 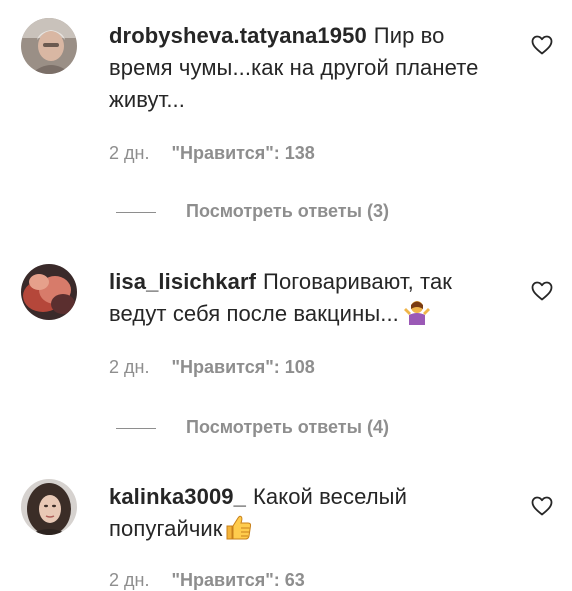 What do you see at coordinates (182, 281) in the screenshot?
I see `comment-username: lisa_lisichkarf` at bounding box center [182, 281].